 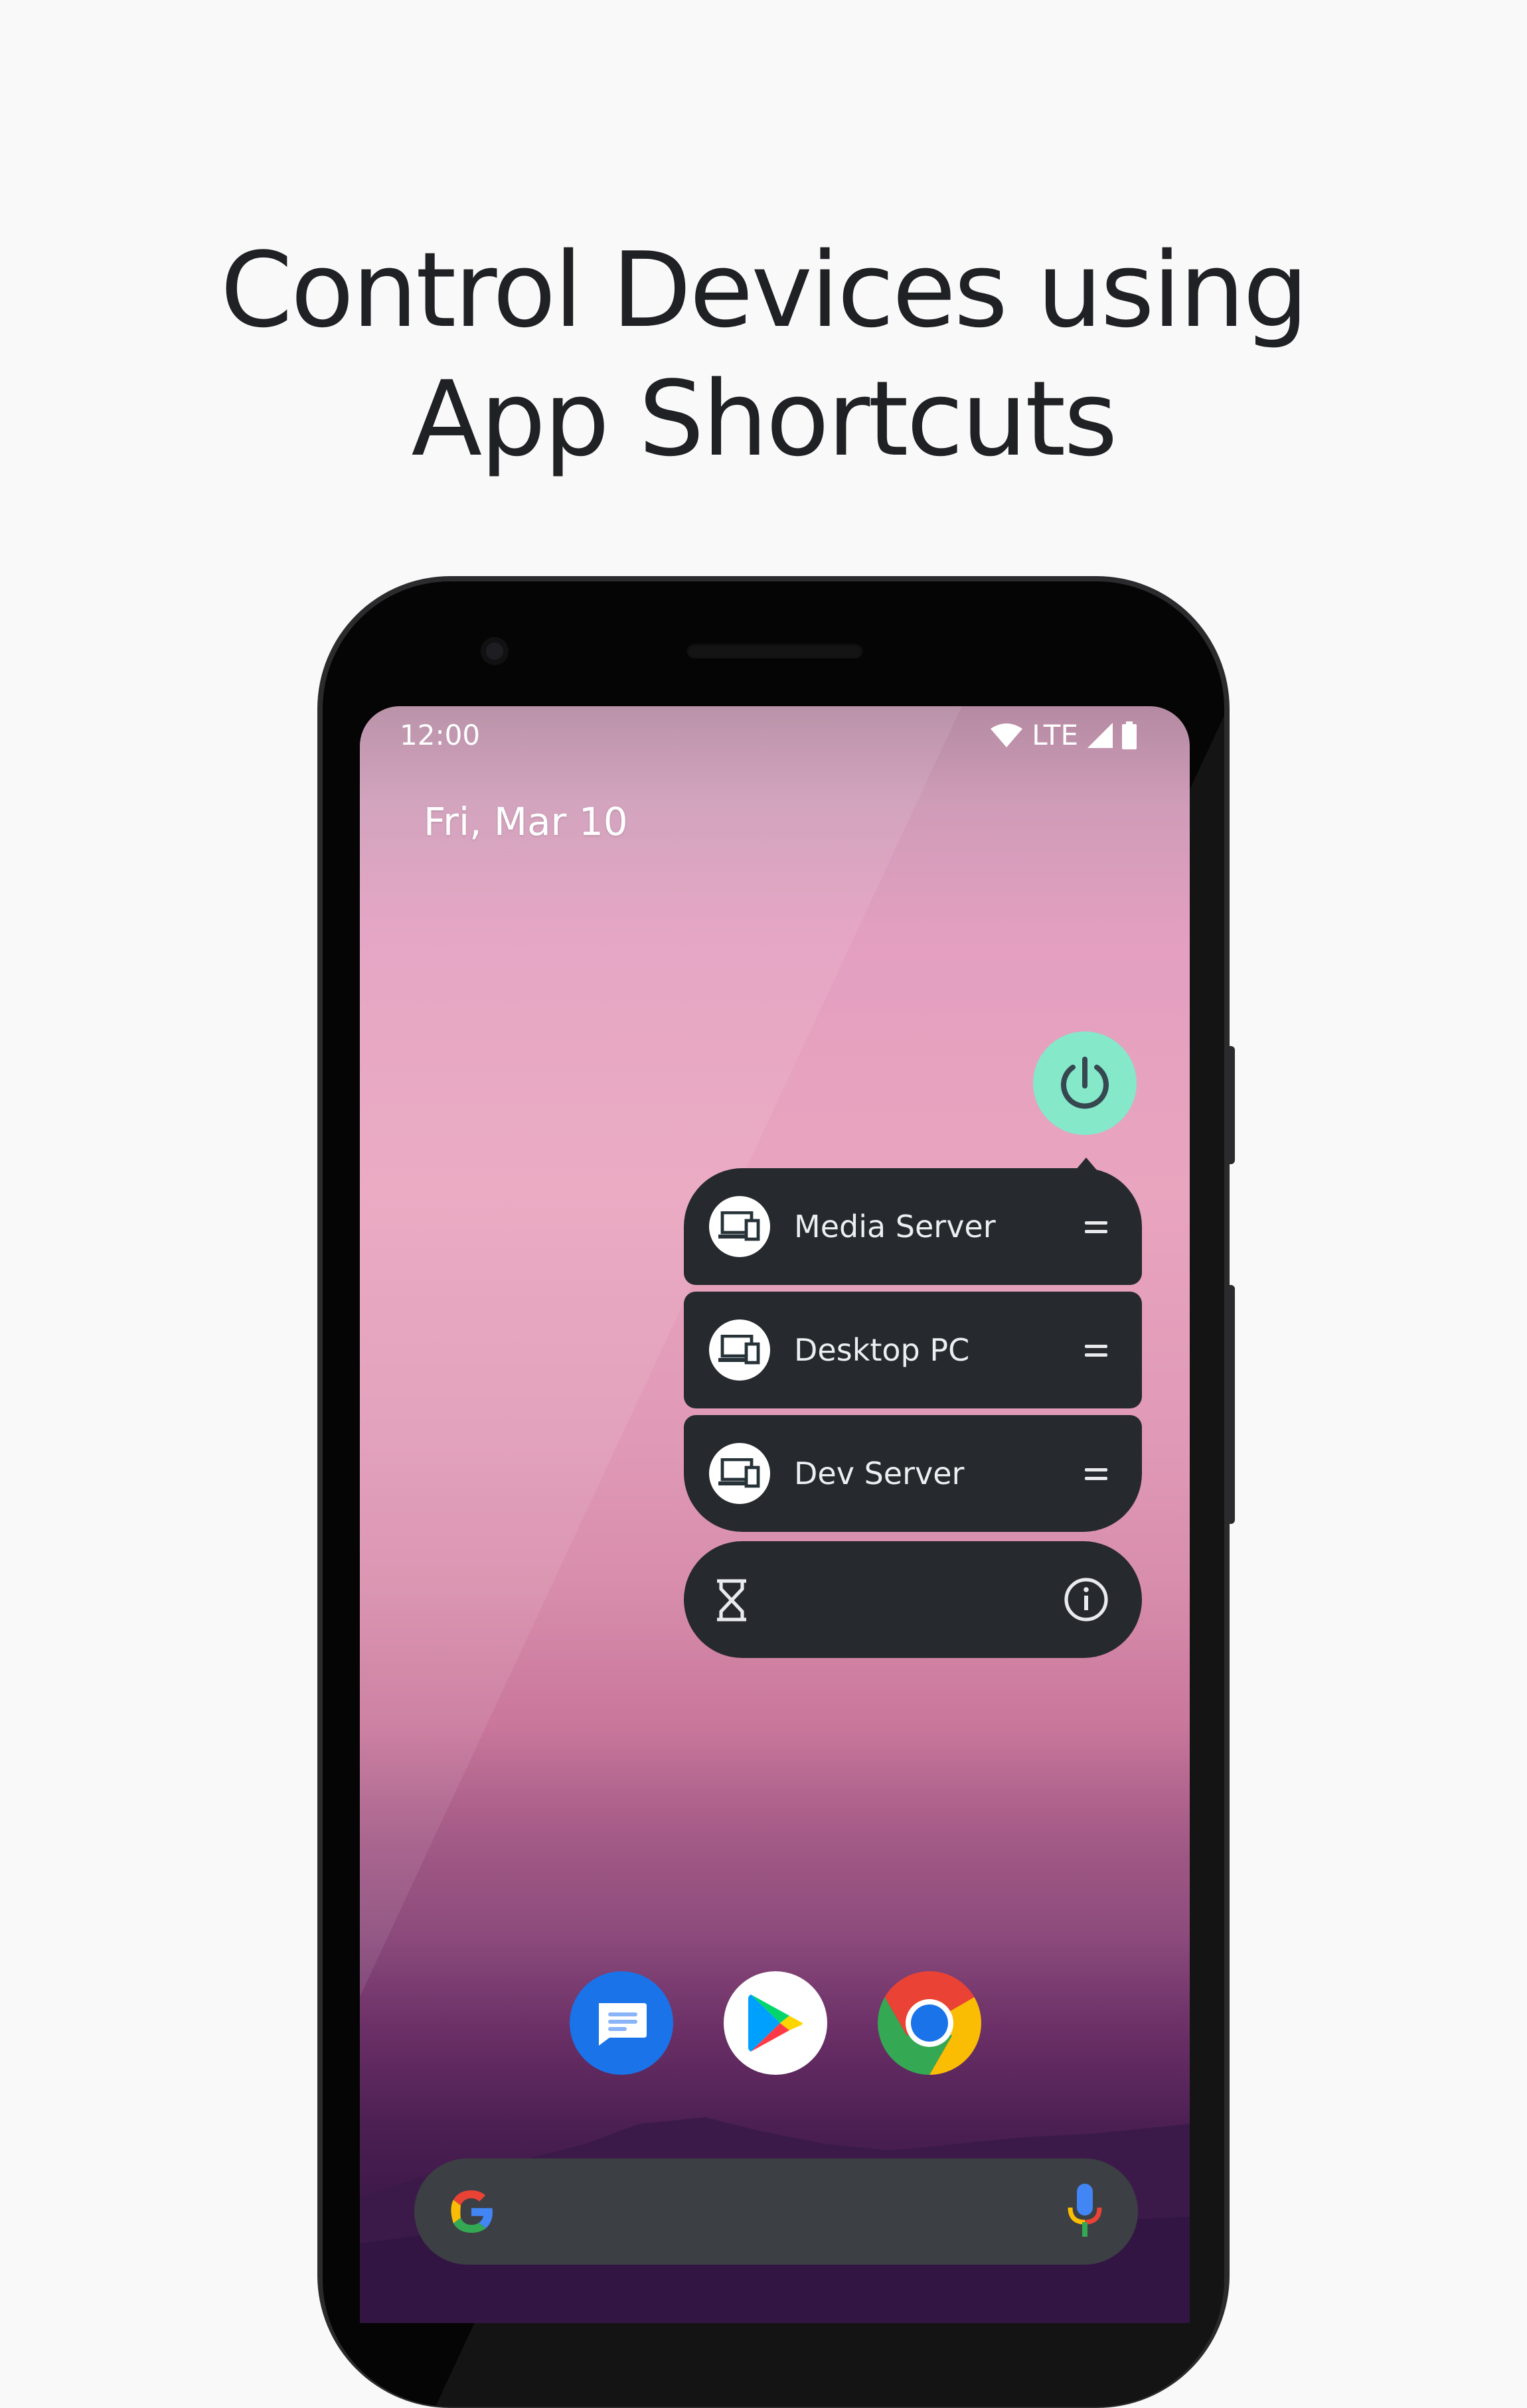 What do you see at coordinates (526, 821) in the screenshot?
I see `home-date: Fri, Mar 10` at bounding box center [526, 821].